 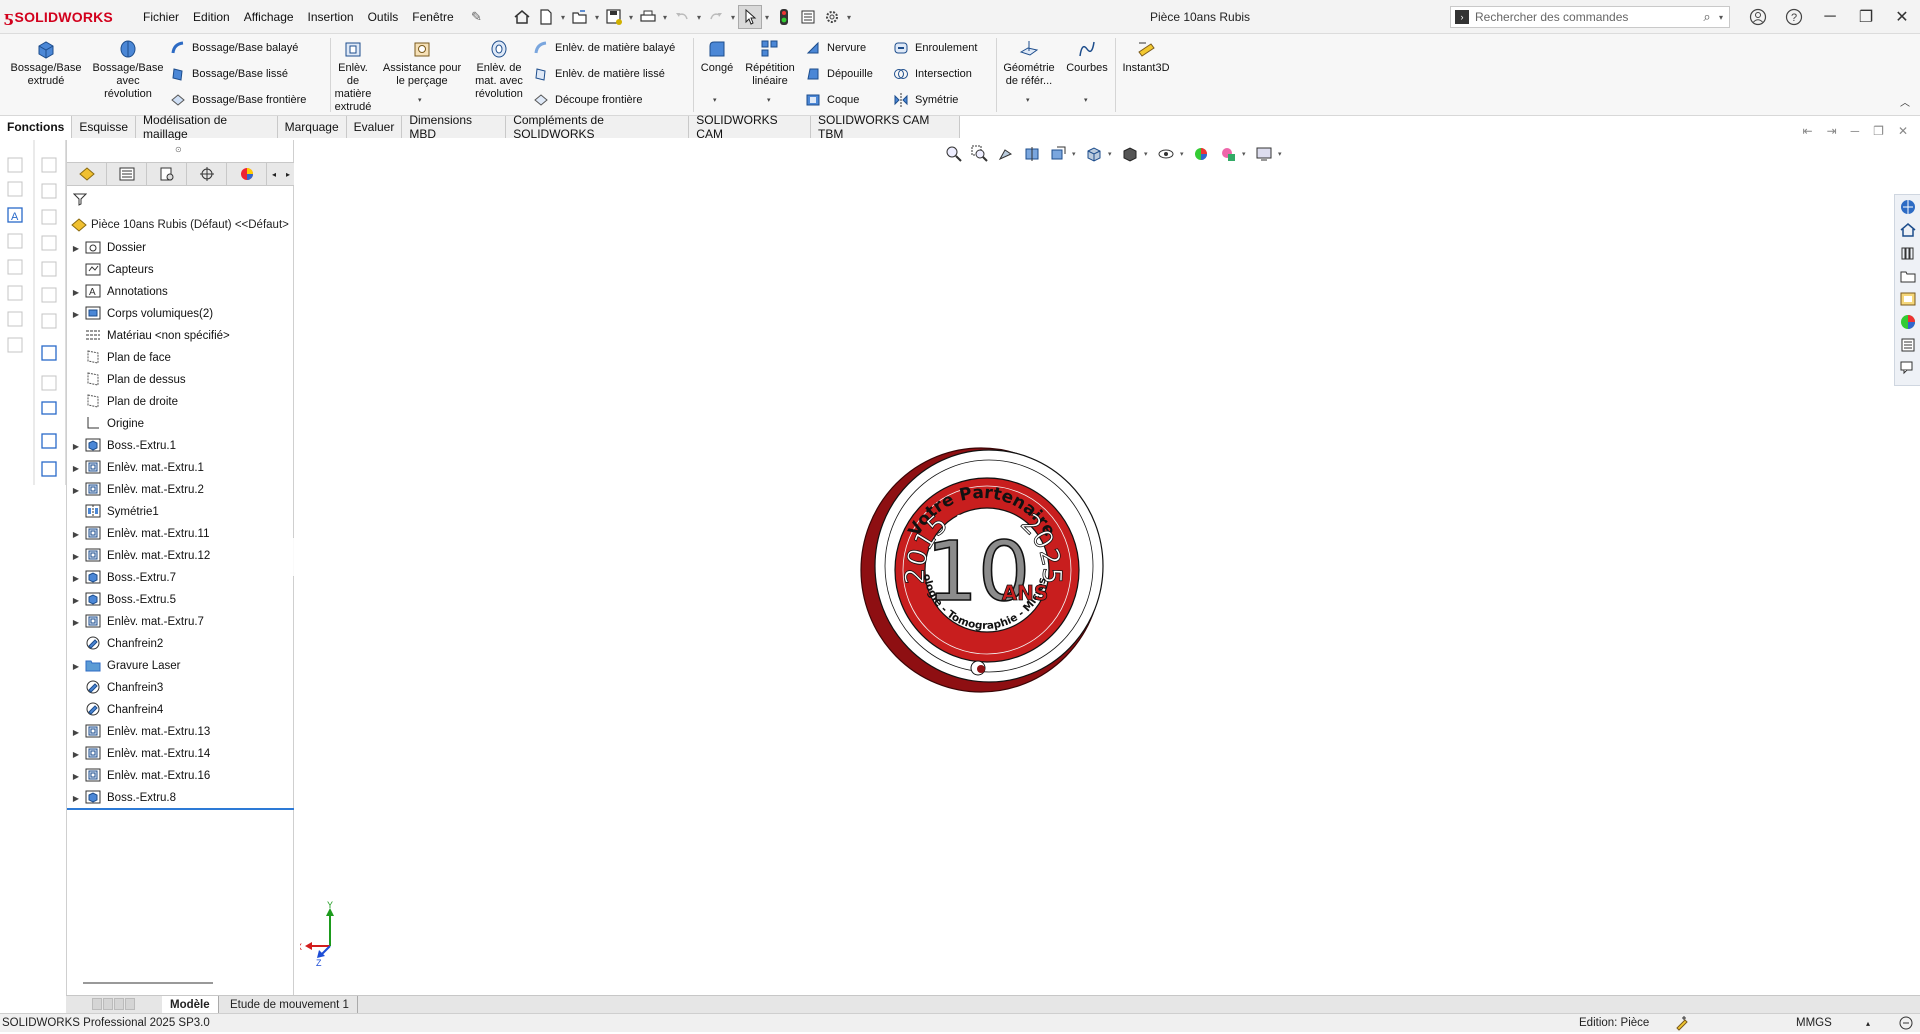 I want to click on tree-node: ▶ Enlèv. mat.-Extru.12, so click(x=181, y=556).